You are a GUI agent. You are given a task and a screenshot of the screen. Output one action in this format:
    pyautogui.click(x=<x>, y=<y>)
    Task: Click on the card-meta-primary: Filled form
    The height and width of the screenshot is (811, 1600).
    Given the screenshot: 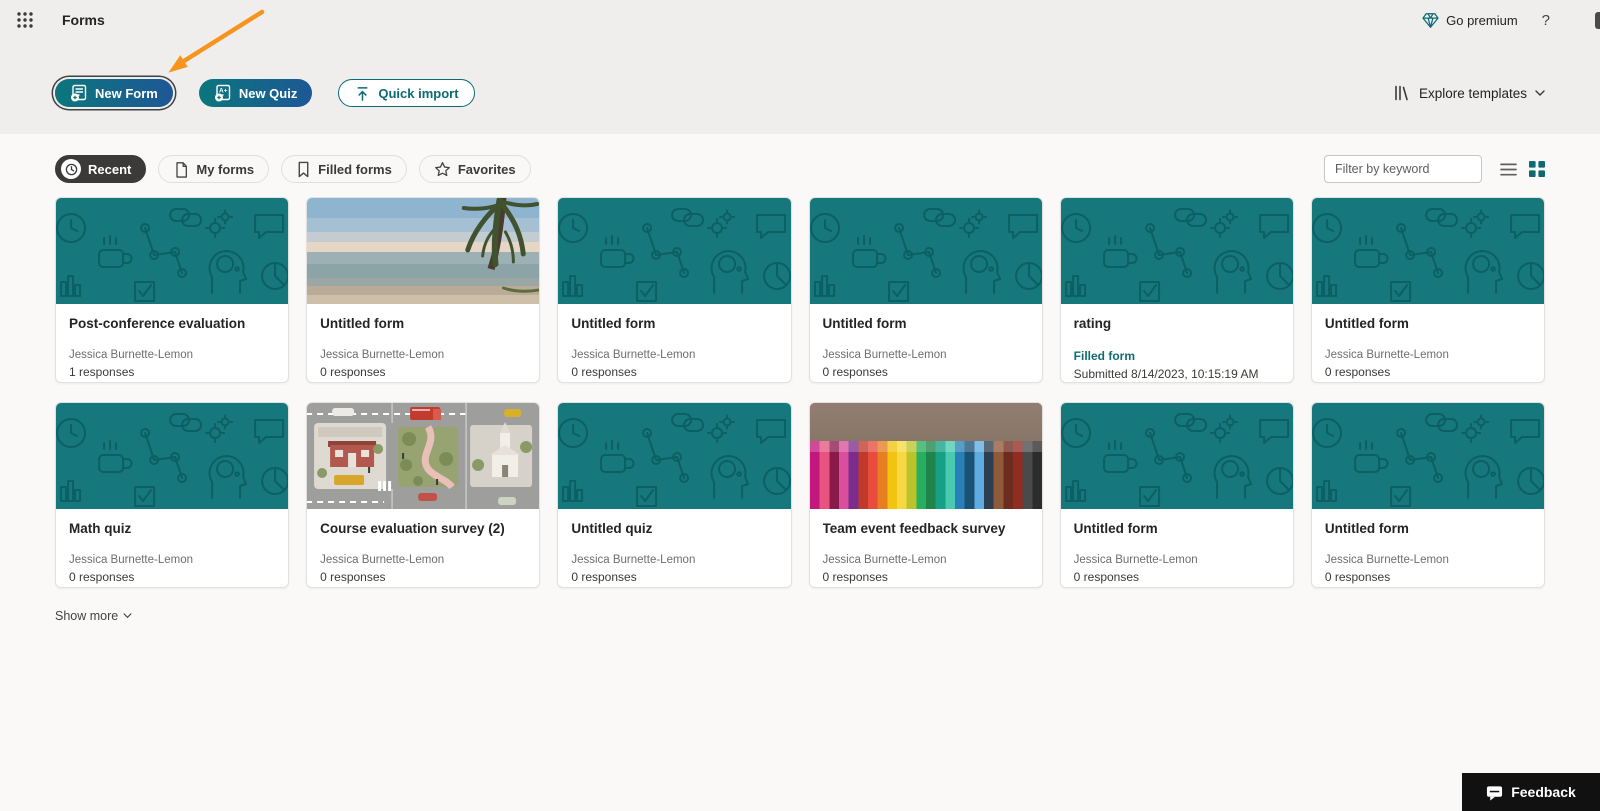 What is the action you would take?
    pyautogui.click(x=1104, y=356)
    